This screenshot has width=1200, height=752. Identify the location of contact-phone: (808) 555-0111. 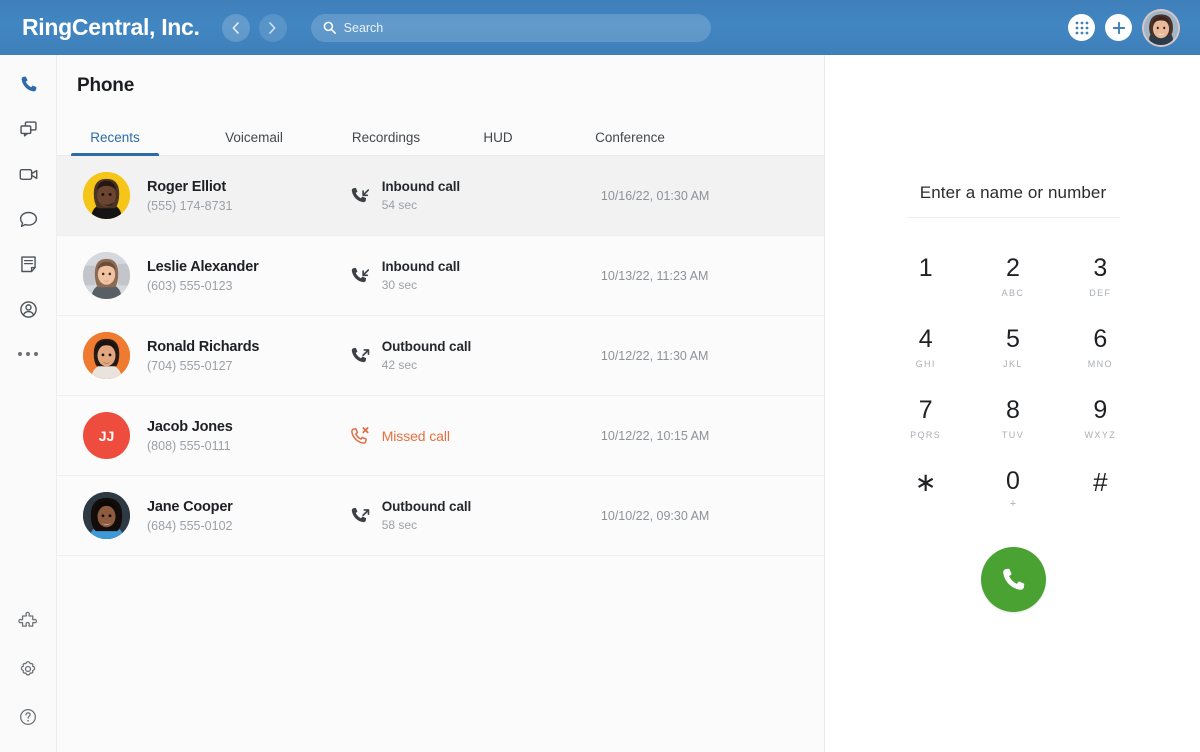
(189, 445).